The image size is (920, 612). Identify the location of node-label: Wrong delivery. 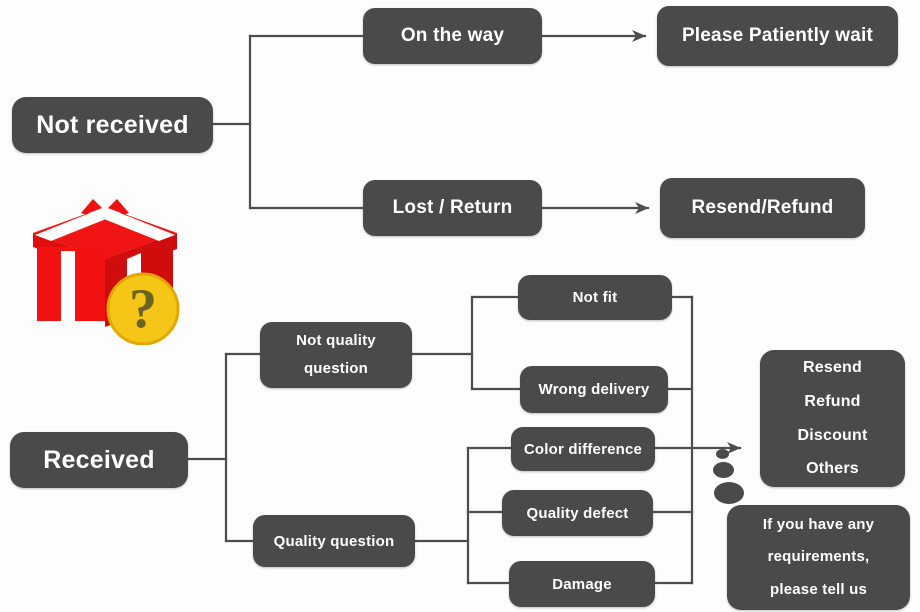
(594, 389).